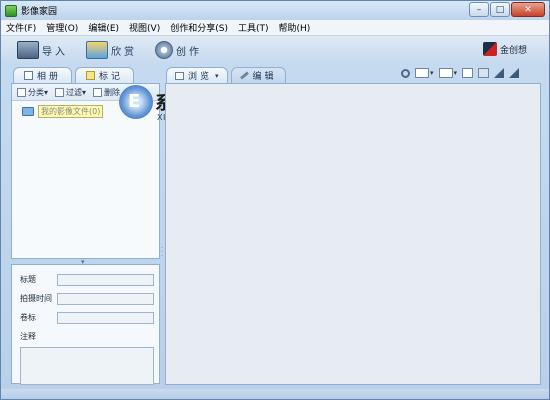 This screenshot has width=550, height=400. Describe the element at coordinates (422, 73) in the screenshot. I see `view-mode-icon` at that location.